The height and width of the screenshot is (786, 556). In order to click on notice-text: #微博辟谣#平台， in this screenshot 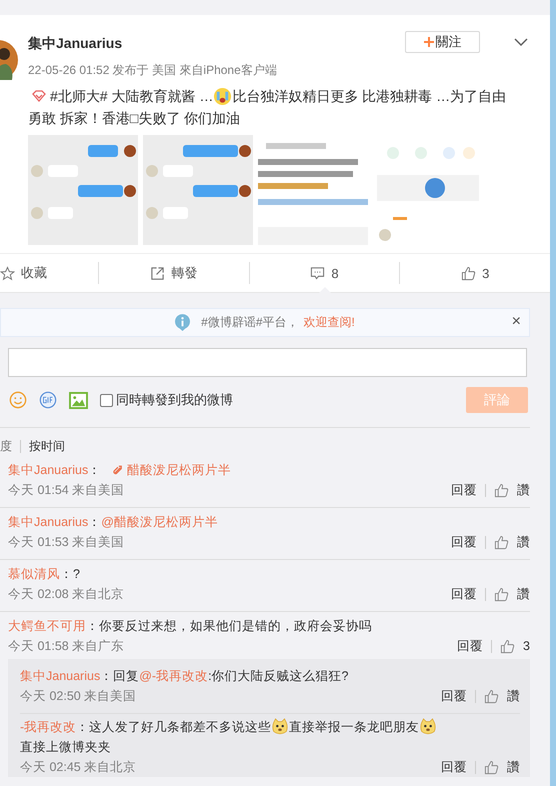, I will do `click(249, 322)`.